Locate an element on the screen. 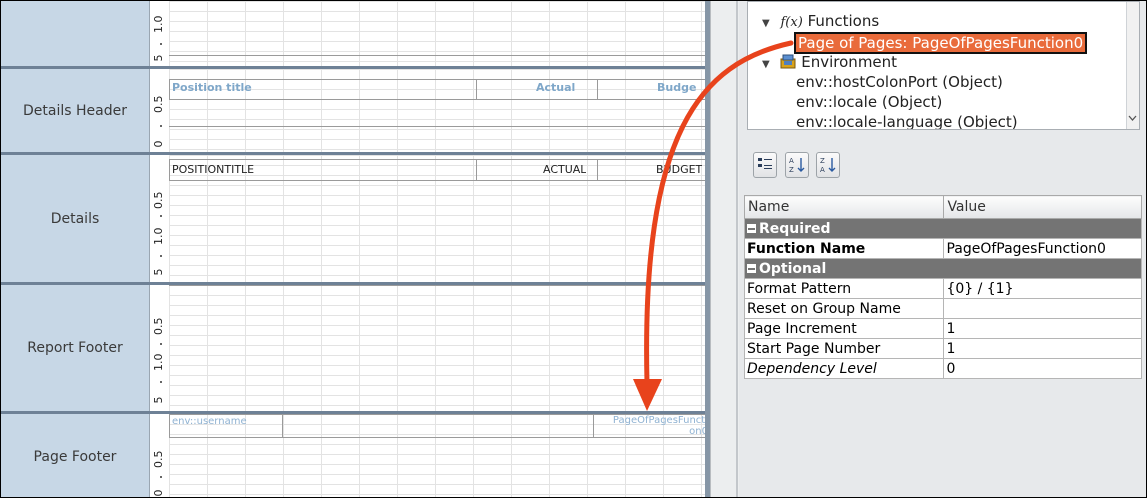 Image resolution: width=1147 pixels, height=498 pixels. property-name: Format Pattern is located at coordinates (844, 288).